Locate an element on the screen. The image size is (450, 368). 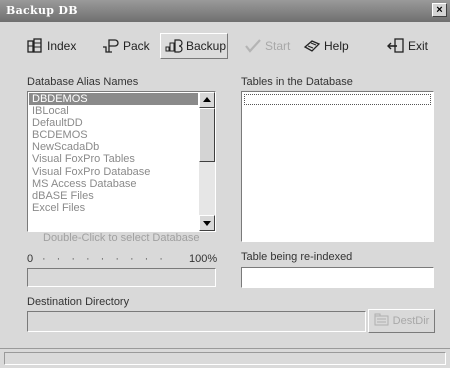
checkmark-icon is located at coordinates (253, 46).